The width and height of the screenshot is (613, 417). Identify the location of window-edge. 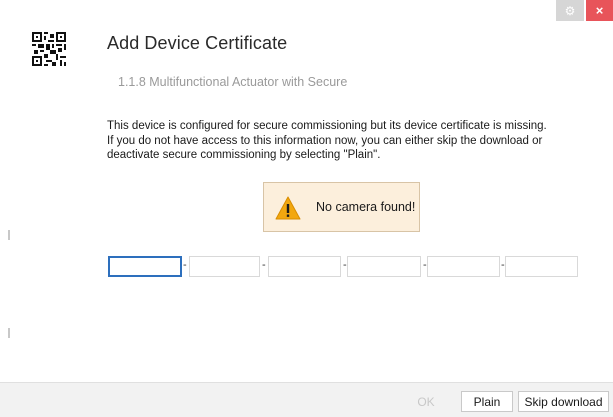
(6, 208).